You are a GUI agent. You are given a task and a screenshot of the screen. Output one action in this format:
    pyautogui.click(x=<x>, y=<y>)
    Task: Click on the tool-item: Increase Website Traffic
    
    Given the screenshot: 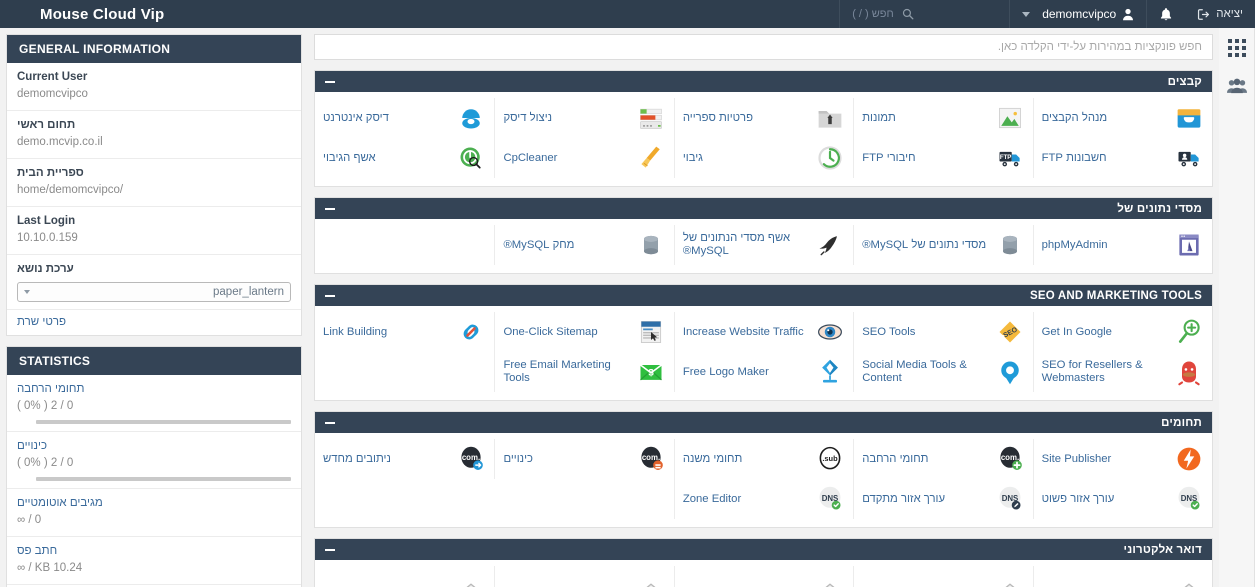 What is the action you would take?
    pyautogui.click(x=763, y=332)
    